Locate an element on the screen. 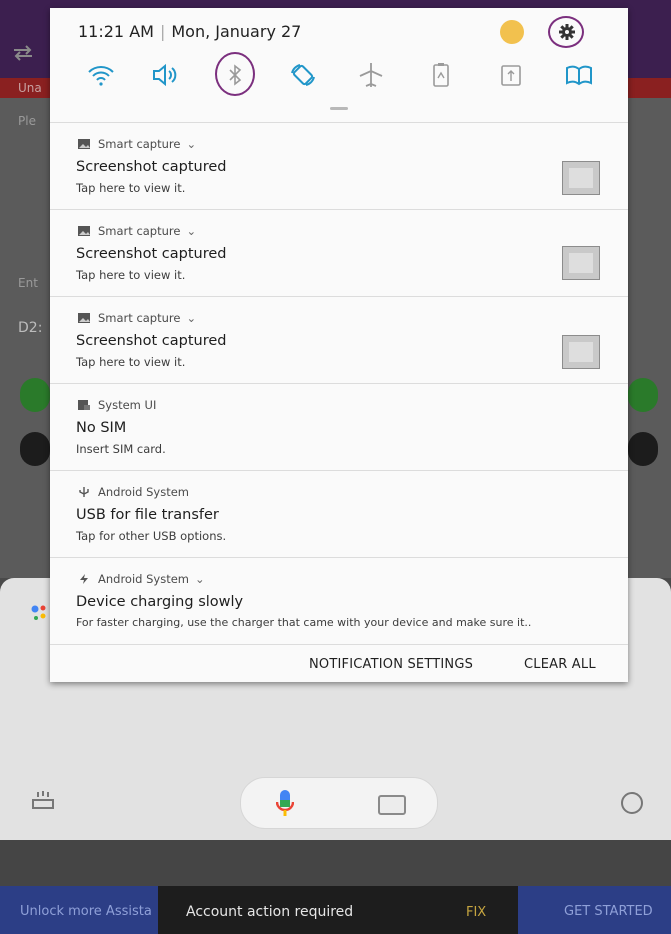  notification-actions: NOTIFICATION SETTINGS CLEAR ALL is located at coordinates (339, 663).